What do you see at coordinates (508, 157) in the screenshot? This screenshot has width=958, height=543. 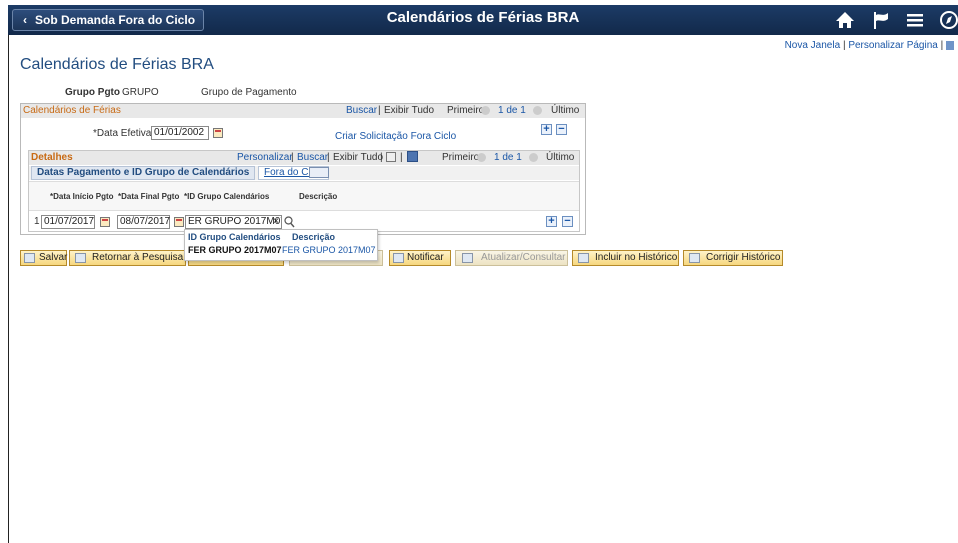 I see `details-row-count: 1 de 1` at bounding box center [508, 157].